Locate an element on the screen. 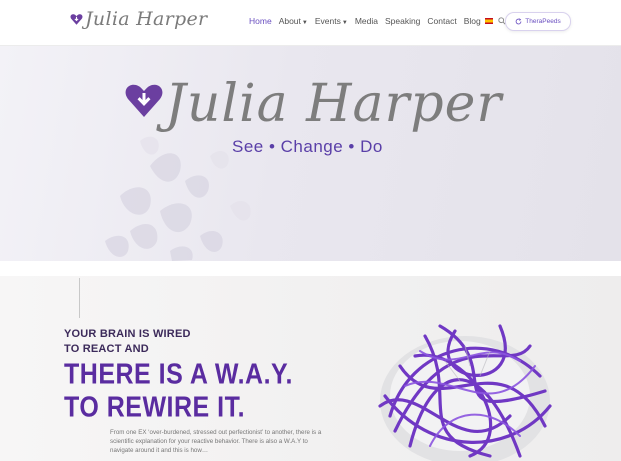 The image size is (621, 461). nav-home: Home is located at coordinates (260, 21).